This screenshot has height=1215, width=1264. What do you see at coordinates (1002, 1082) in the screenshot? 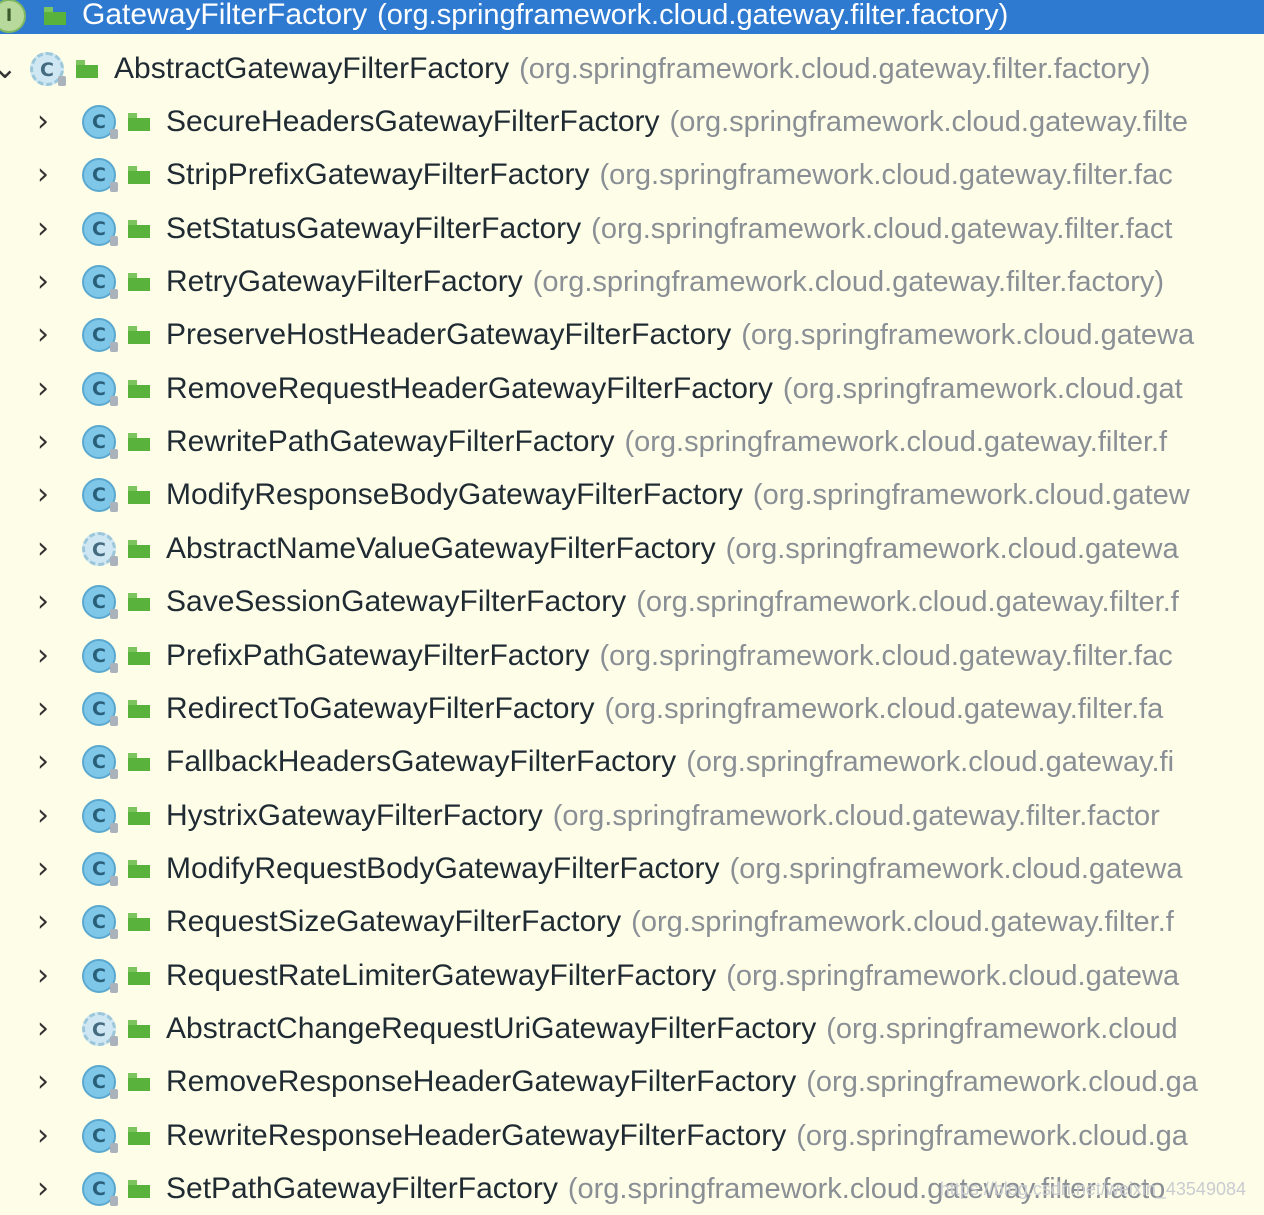
I see `package-name: (org.springframework.cloud.ga` at bounding box center [1002, 1082].